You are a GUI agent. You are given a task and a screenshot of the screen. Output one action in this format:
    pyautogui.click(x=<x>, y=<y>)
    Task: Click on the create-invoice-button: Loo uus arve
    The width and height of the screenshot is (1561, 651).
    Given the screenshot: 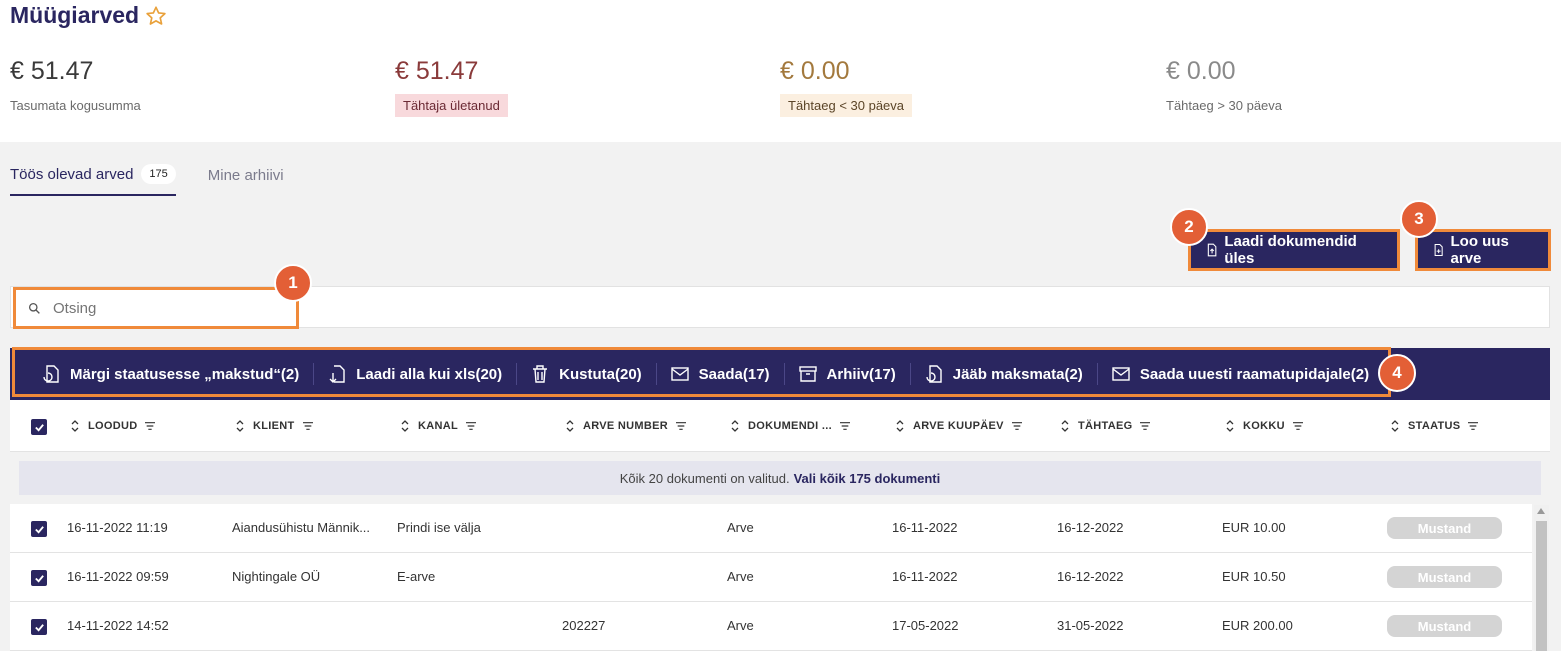 What is the action you would take?
    pyautogui.click(x=1483, y=250)
    